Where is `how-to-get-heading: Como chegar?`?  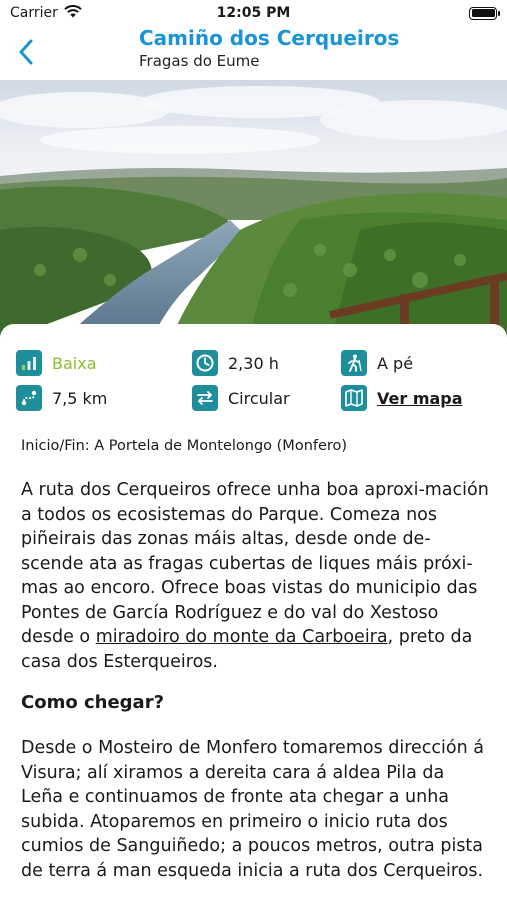 how-to-get-heading: Como chegar? is located at coordinates (93, 702).